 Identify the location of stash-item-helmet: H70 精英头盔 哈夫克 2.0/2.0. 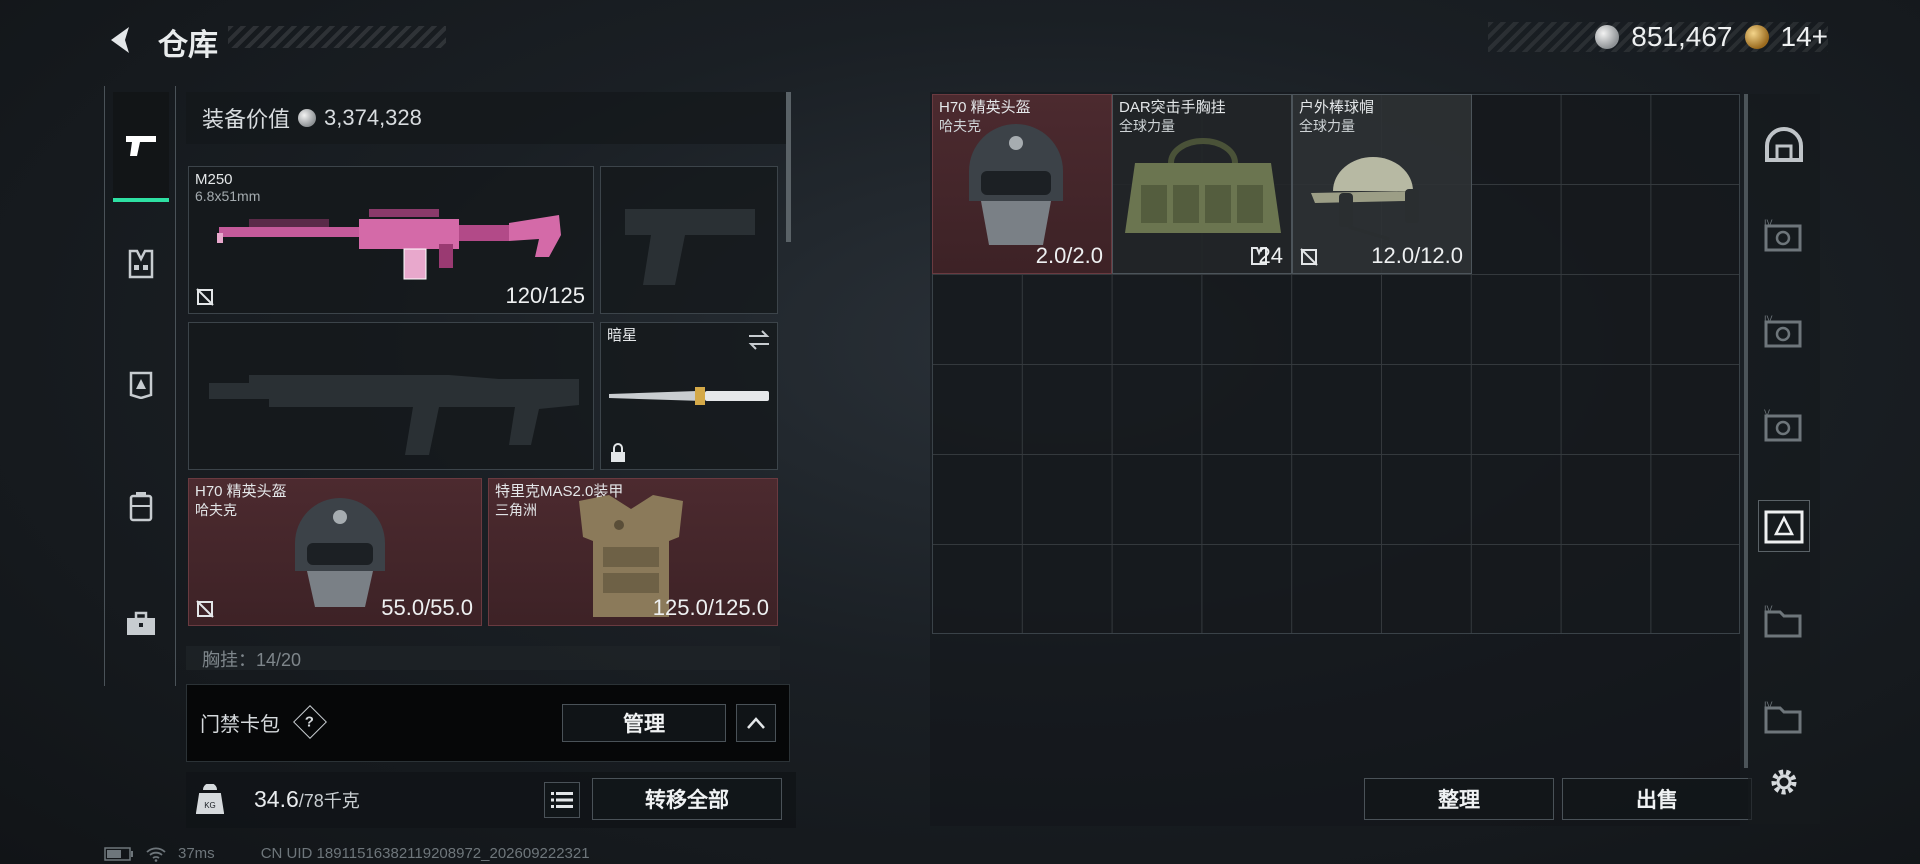
(1022, 184).